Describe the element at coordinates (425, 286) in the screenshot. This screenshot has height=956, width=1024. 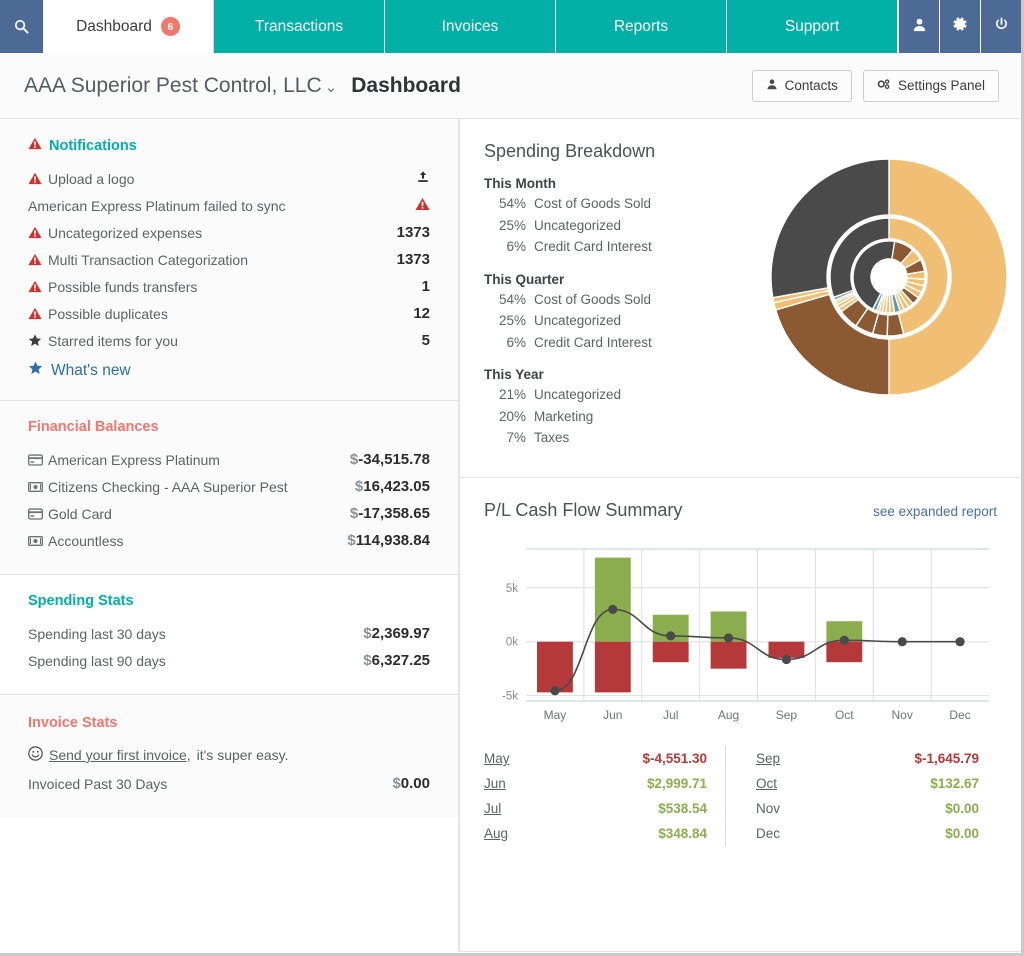
I see `notification-count: 1` at that location.